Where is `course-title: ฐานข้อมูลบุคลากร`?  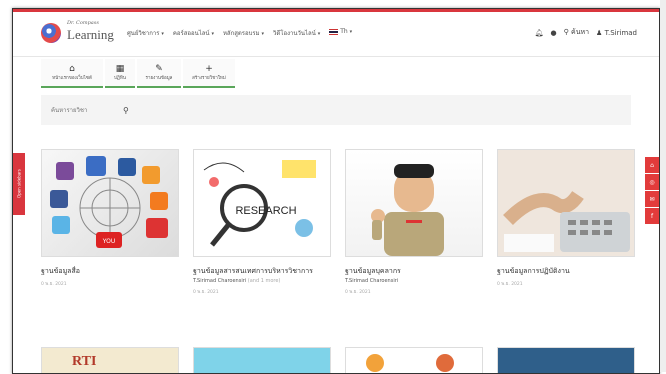 course-title: ฐานข้อมูลบุคลากร is located at coordinates (413, 271).